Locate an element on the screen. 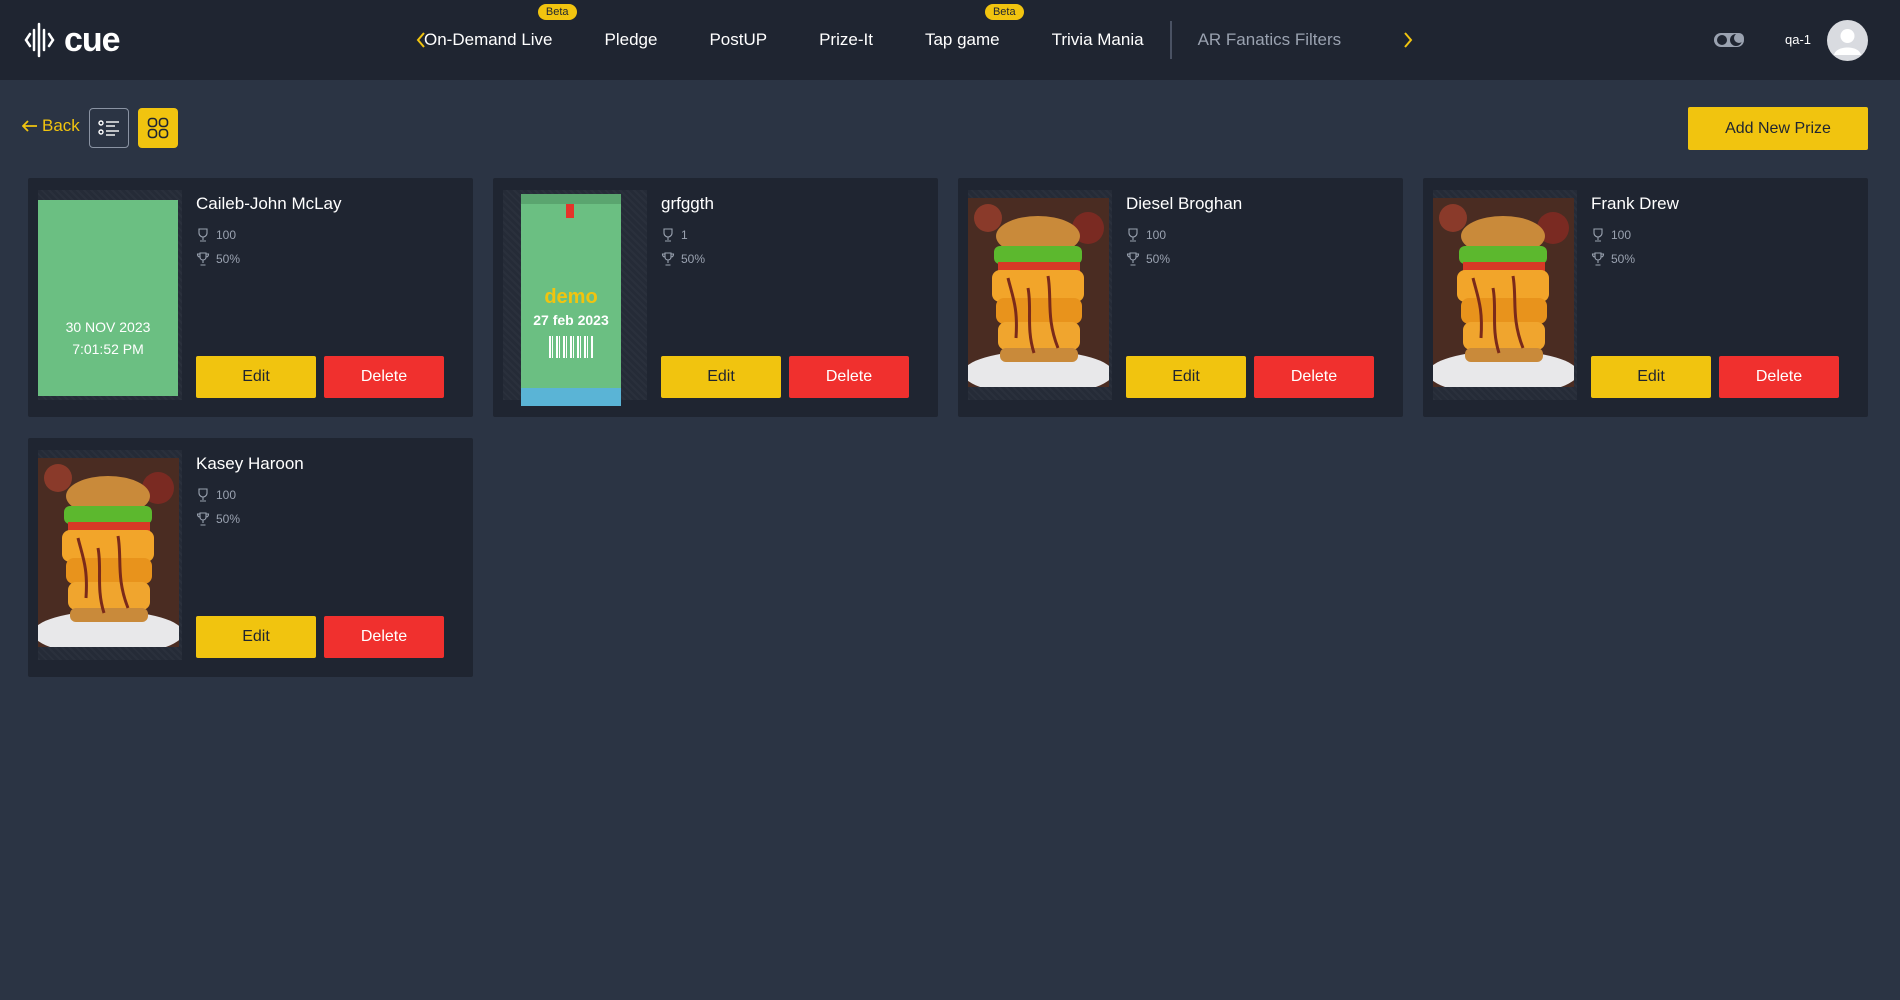  tab-prize-it: Prize-It is located at coordinates (846, 40).